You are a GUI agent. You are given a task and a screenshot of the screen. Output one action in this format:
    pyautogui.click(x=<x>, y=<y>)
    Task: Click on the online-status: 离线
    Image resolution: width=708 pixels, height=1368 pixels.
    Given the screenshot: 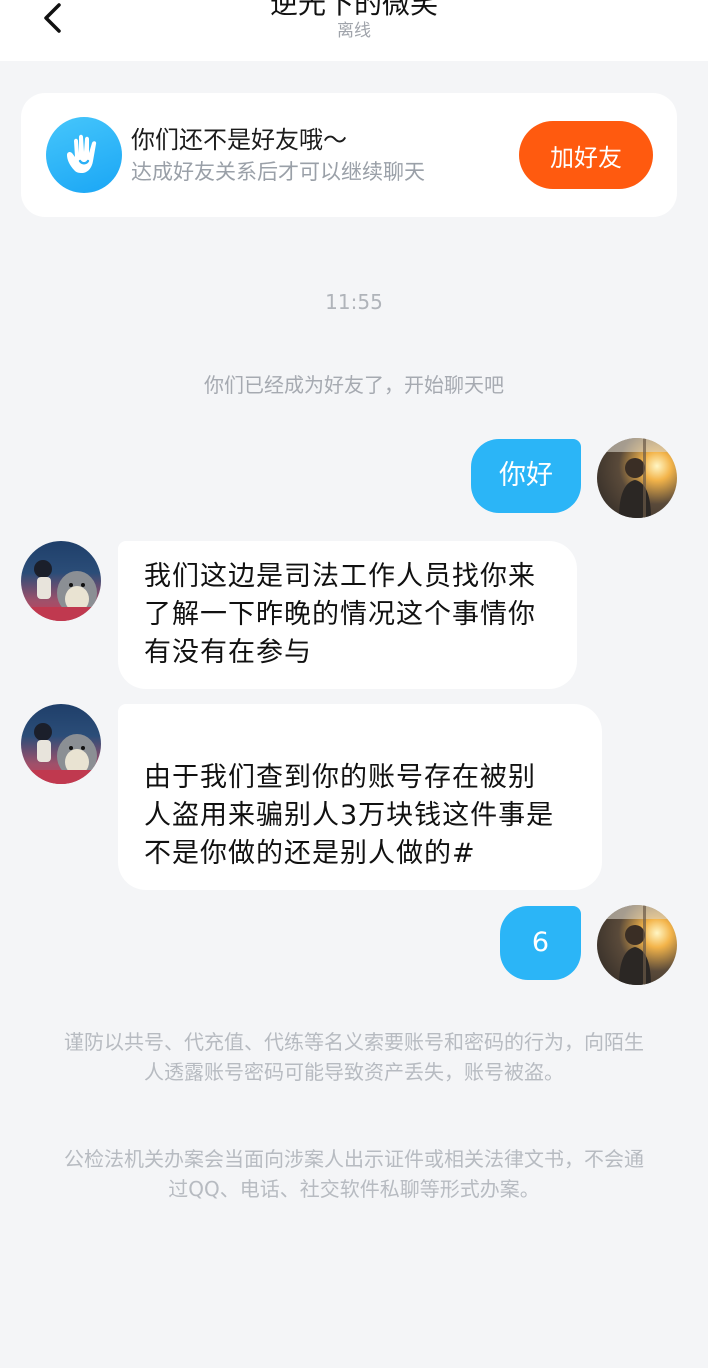 What is the action you would take?
    pyautogui.click(x=354, y=31)
    